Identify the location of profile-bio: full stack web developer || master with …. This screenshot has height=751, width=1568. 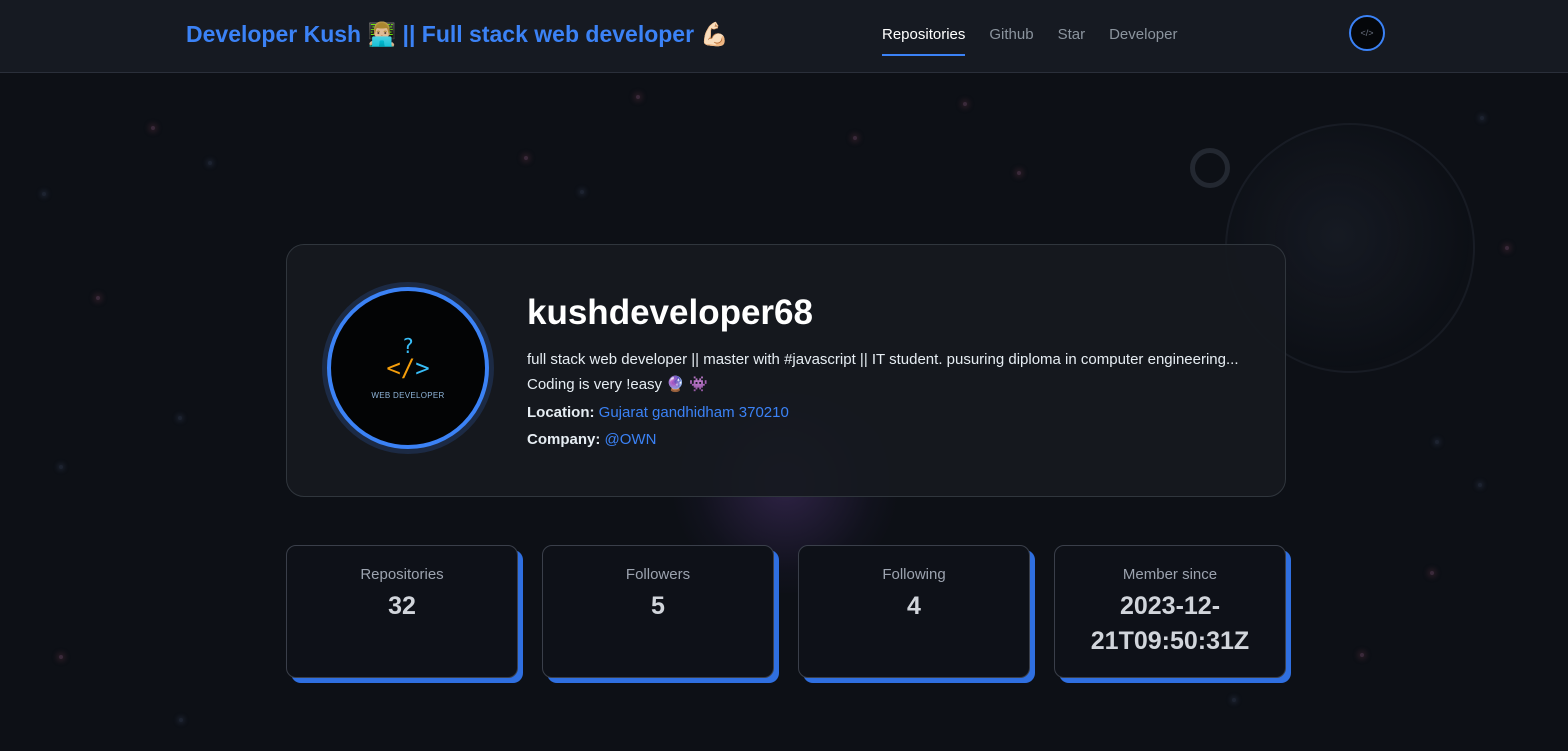
(883, 372).